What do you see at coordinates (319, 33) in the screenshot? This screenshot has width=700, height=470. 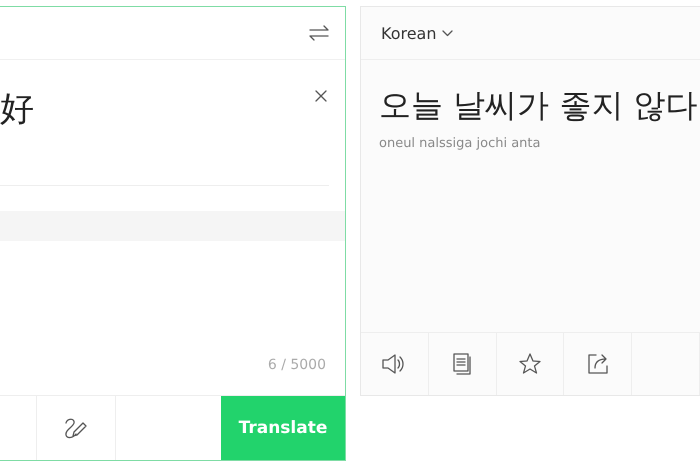 I see `swap-icon` at bounding box center [319, 33].